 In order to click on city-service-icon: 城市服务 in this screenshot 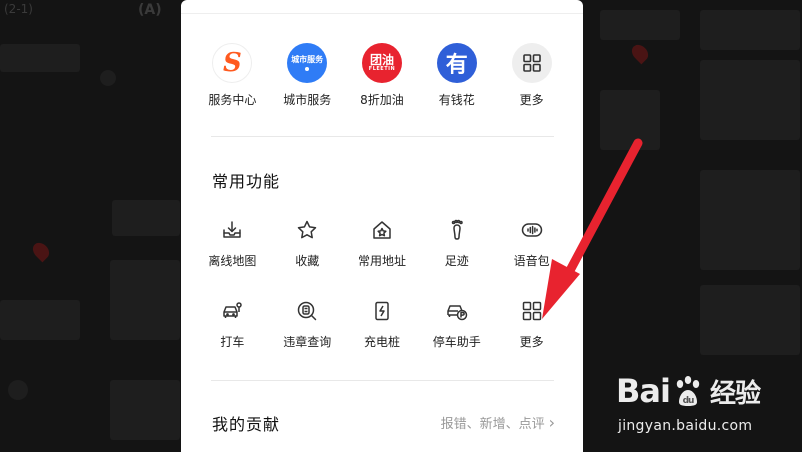, I will do `click(307, 63)`.